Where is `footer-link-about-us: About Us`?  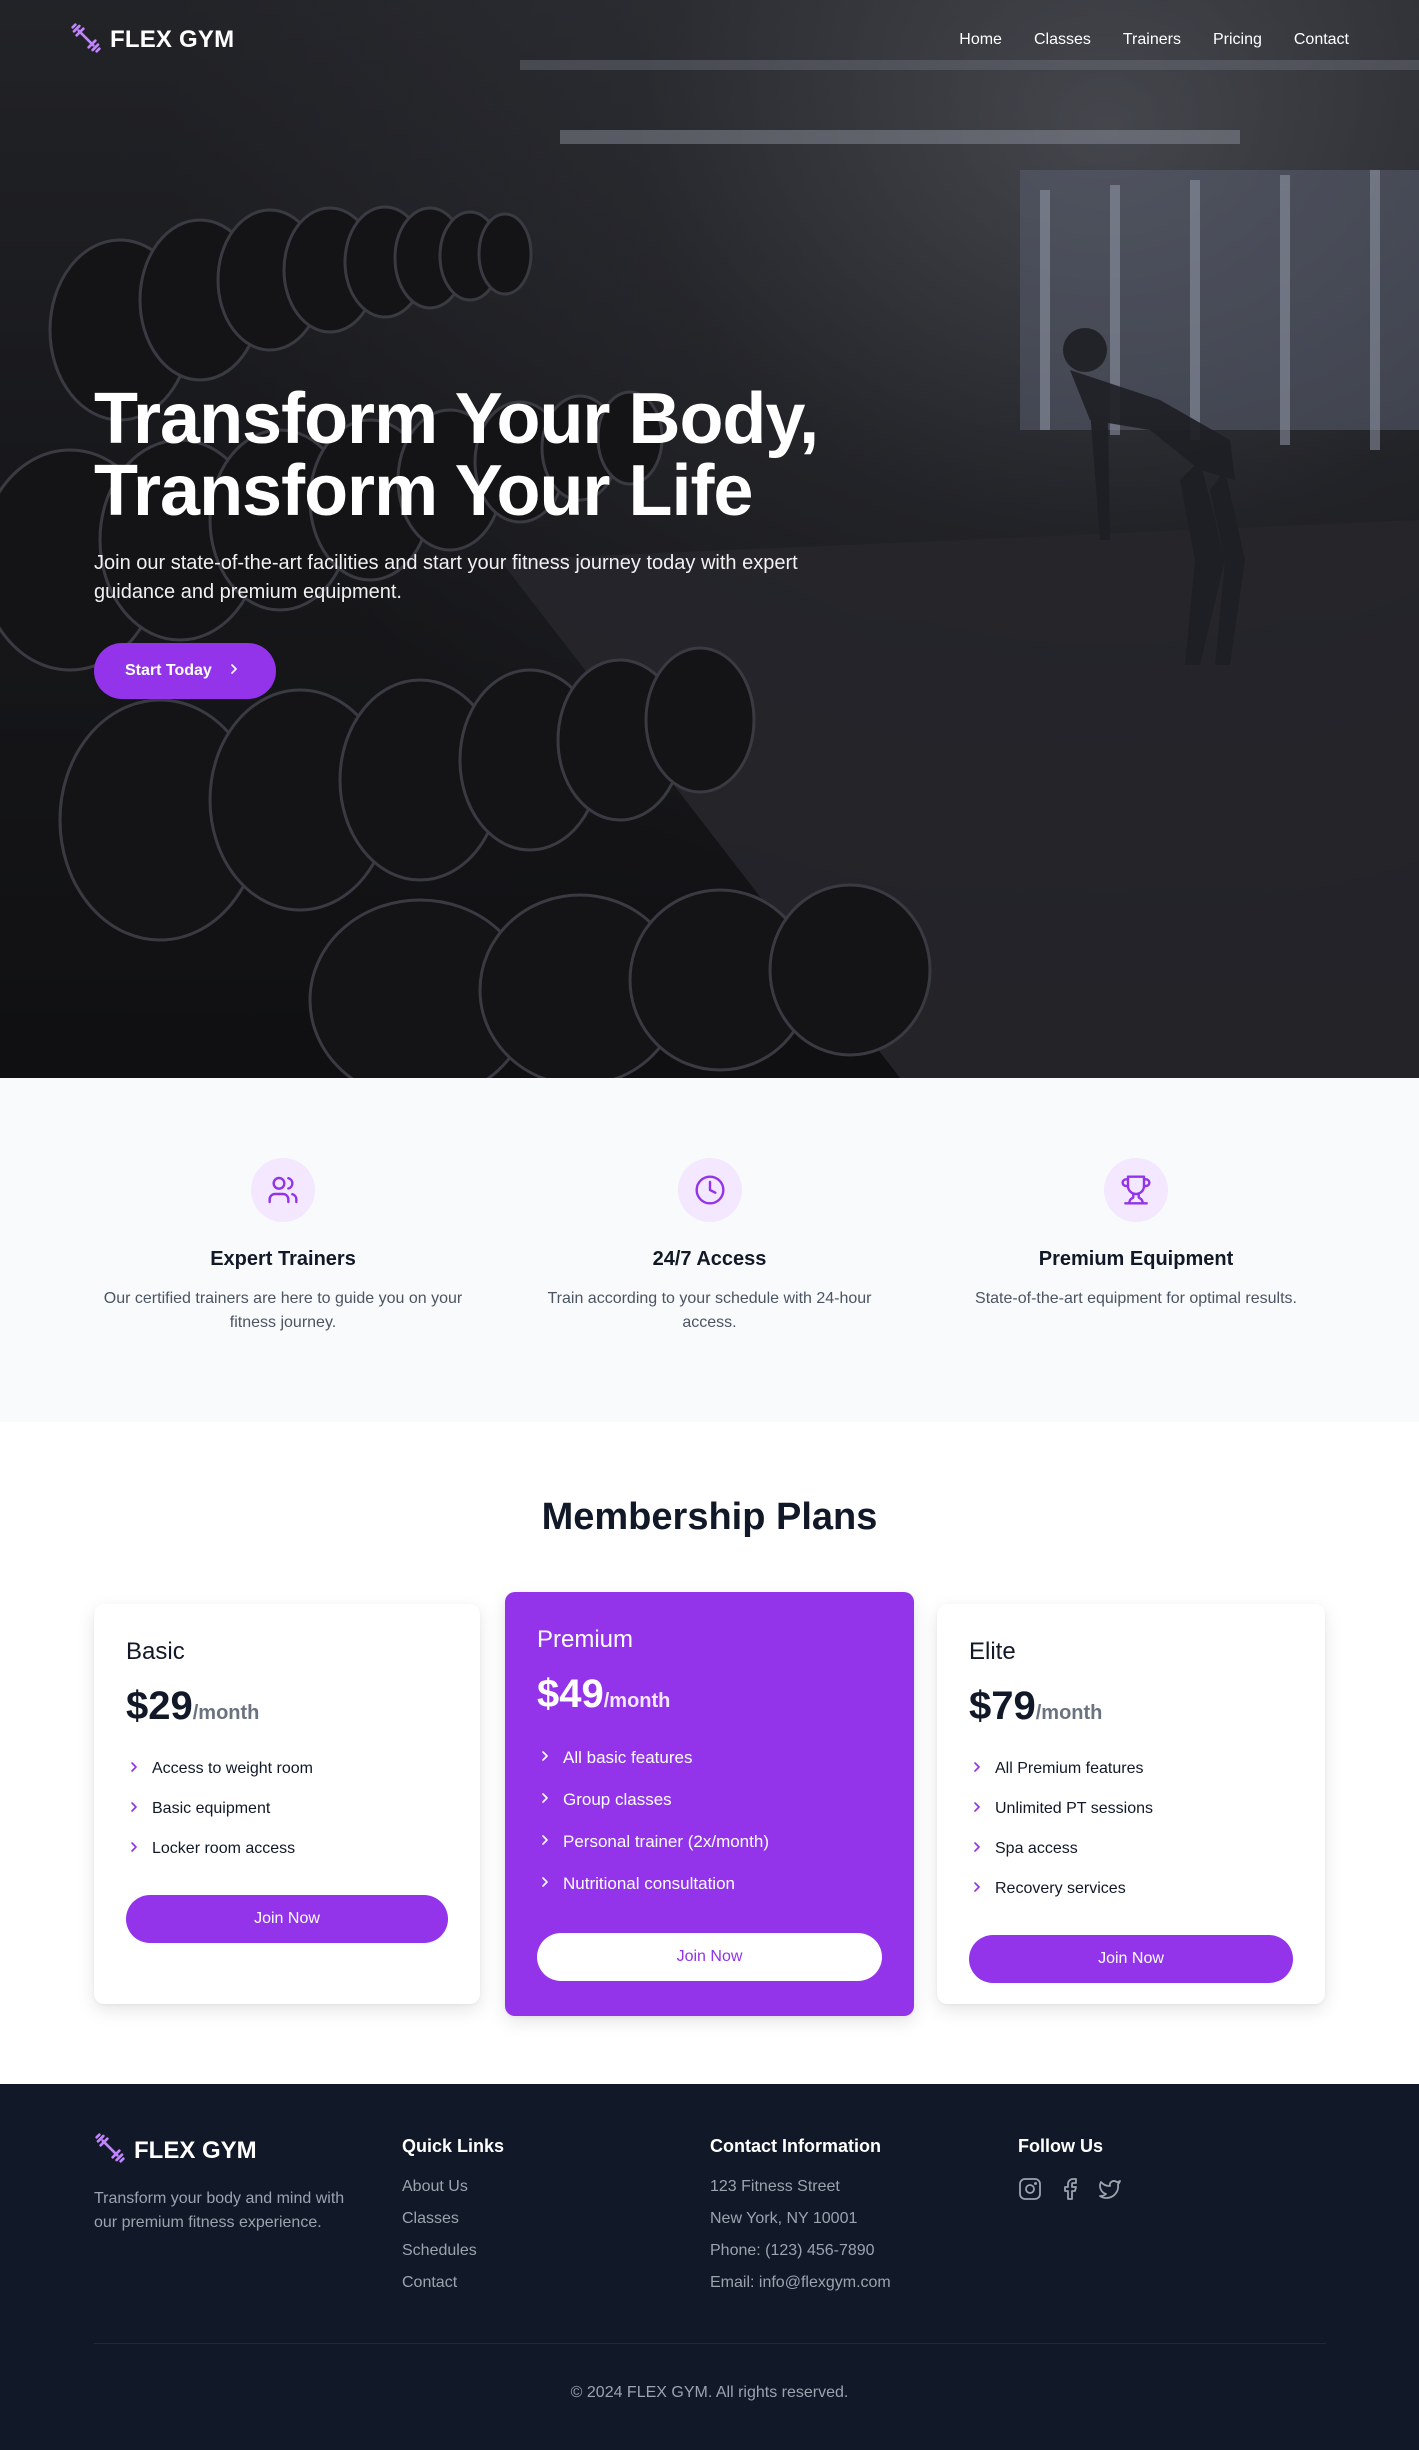 footer-link-about-us: About Us is located at coordinates (435, 2186).